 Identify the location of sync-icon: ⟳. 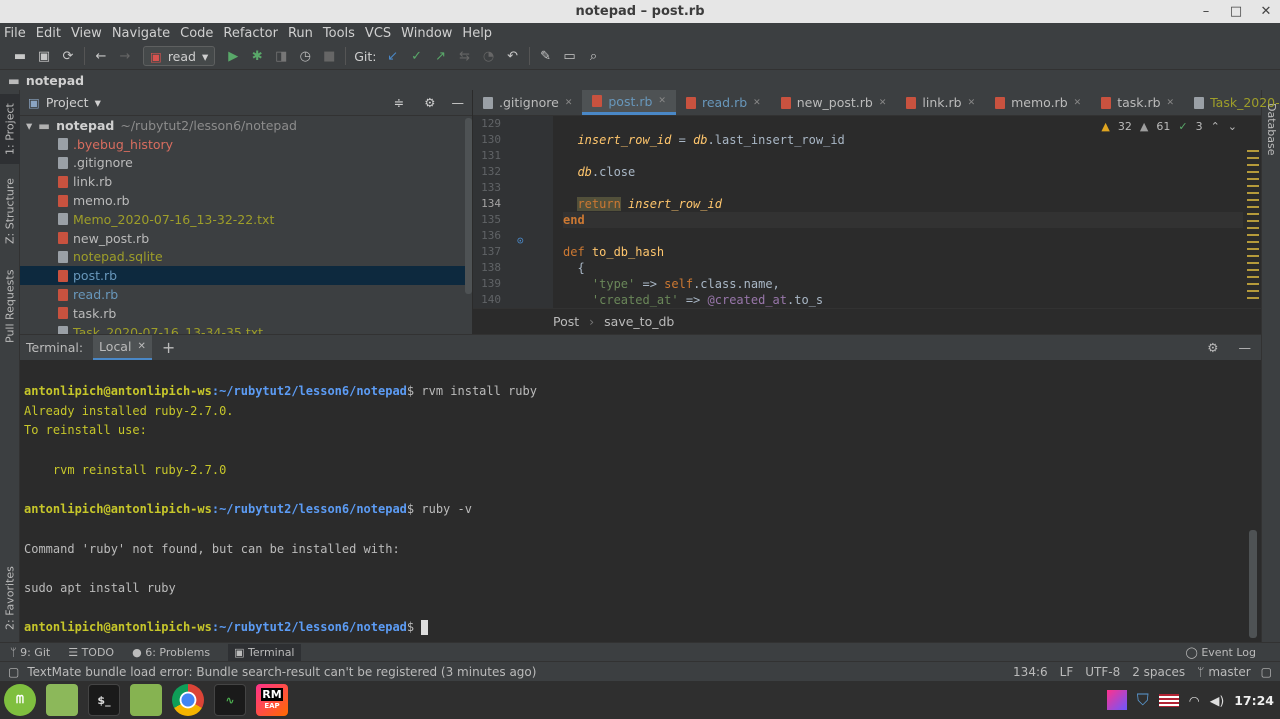
(68, 56).